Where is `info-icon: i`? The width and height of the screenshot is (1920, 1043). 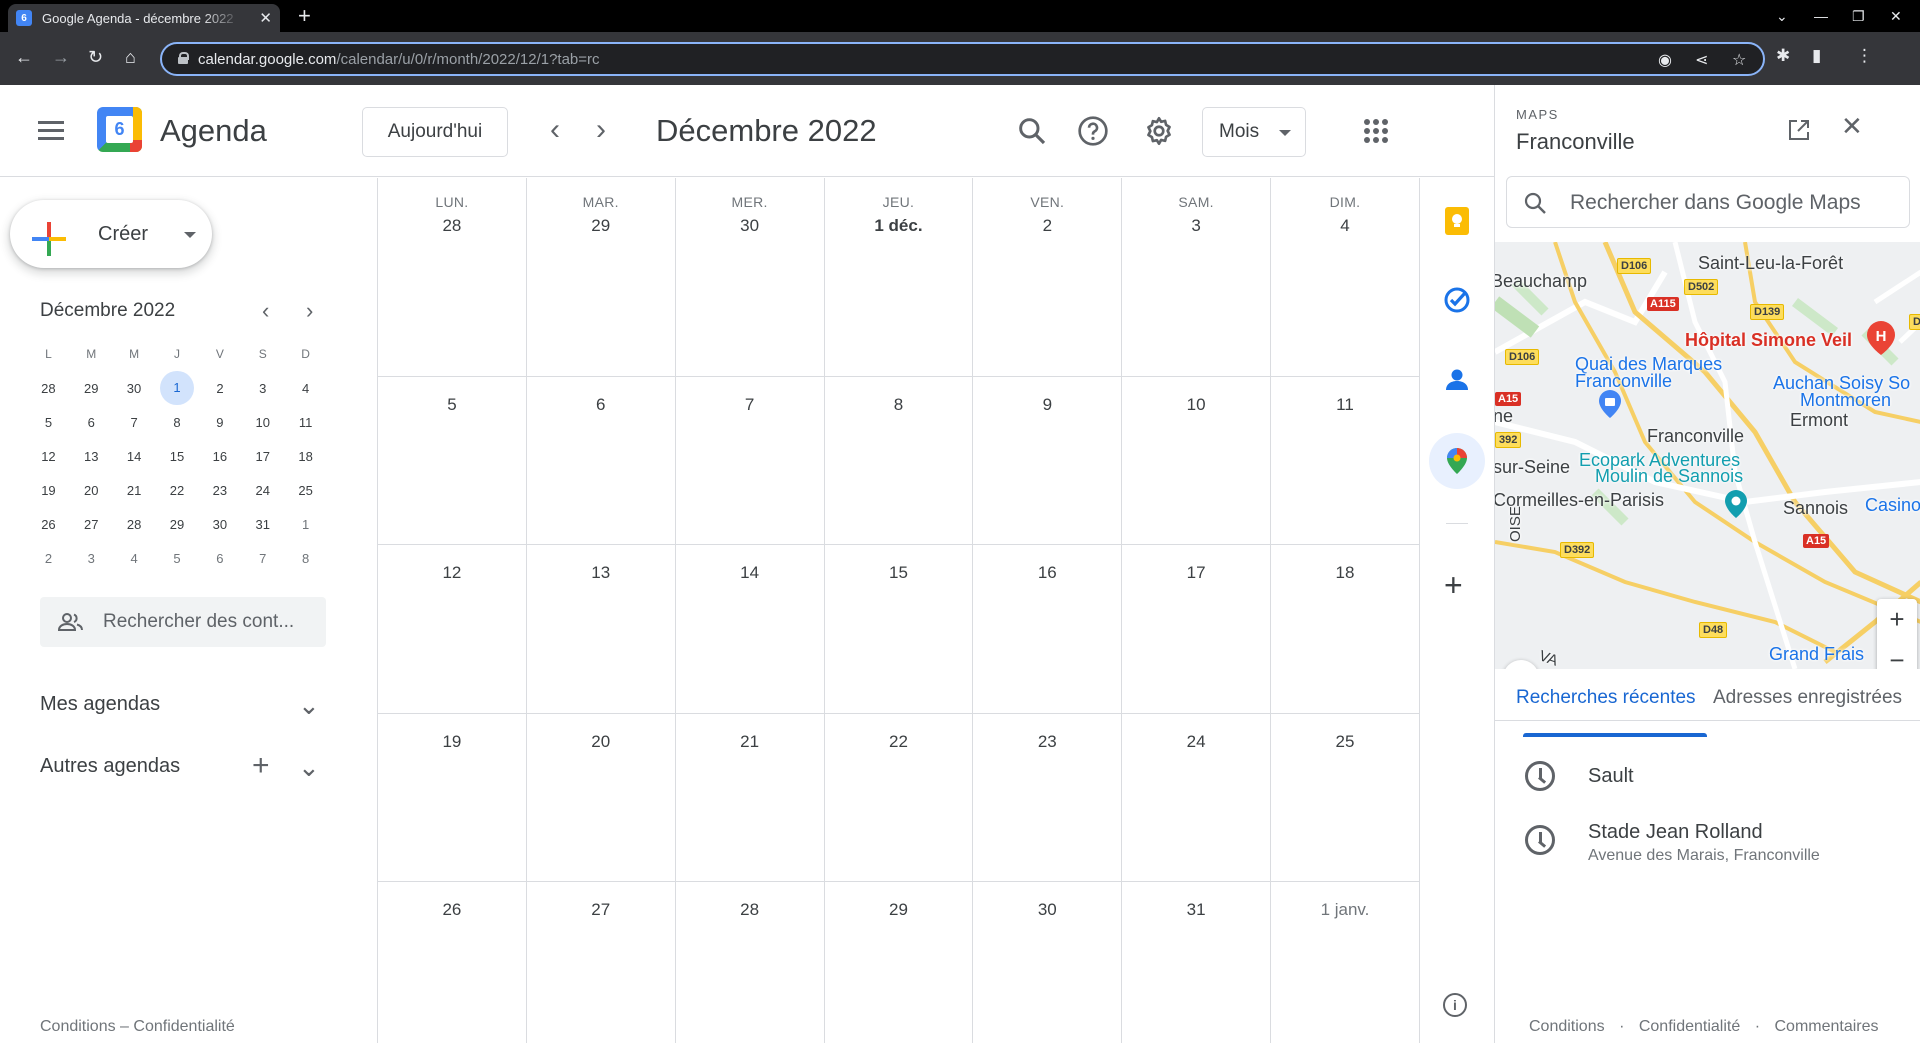 info-icon: i is located at coordinates (1455, 1005).